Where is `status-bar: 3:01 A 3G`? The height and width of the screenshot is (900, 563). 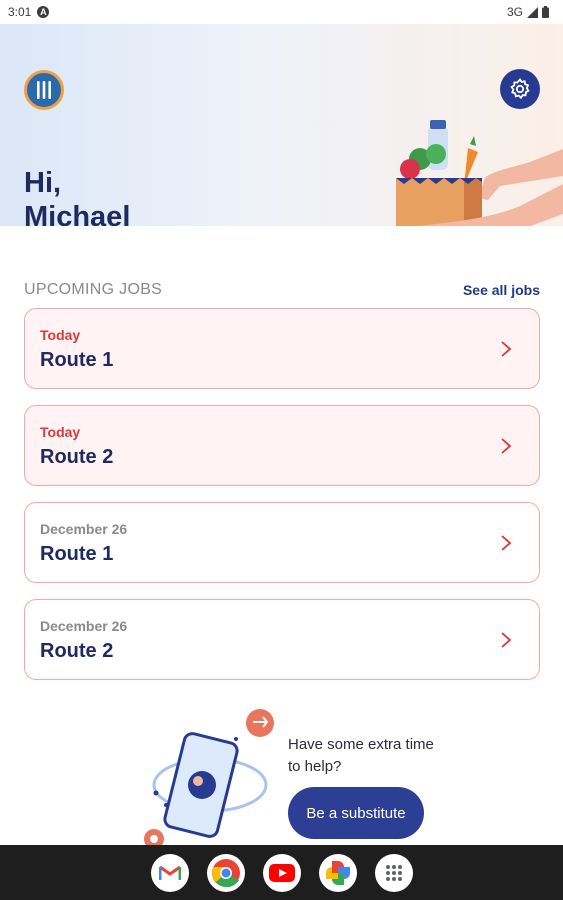 status-bar: 3:01 A 3G is located at coordinates (281, 12).